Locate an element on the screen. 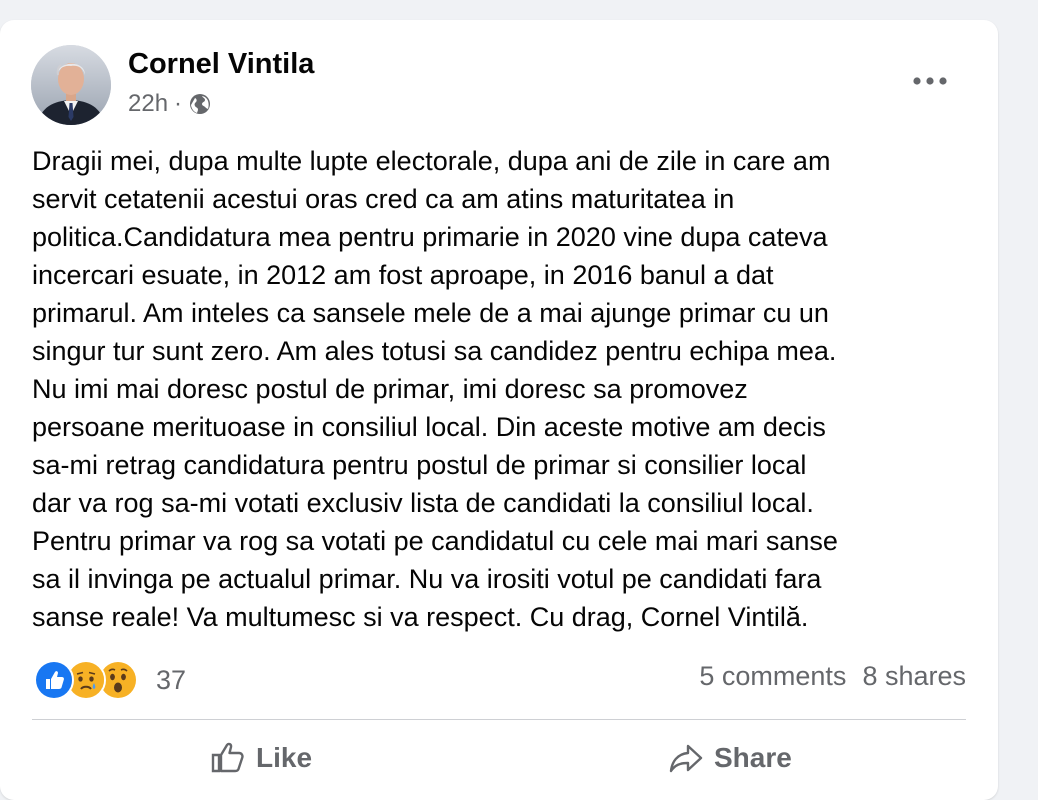 The image size is (1038, 800). share-button: Share is located at coordinates (730, 758).